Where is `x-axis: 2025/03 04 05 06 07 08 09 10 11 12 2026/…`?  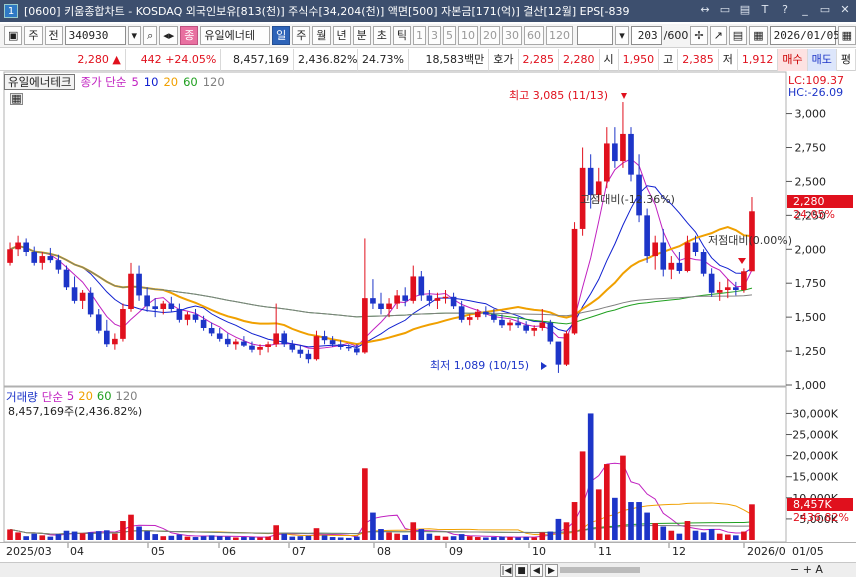
x-axis: 2025/03 04 05 06 07 08 09 10 11 12 2026/… is located at coordinates (428, 552).